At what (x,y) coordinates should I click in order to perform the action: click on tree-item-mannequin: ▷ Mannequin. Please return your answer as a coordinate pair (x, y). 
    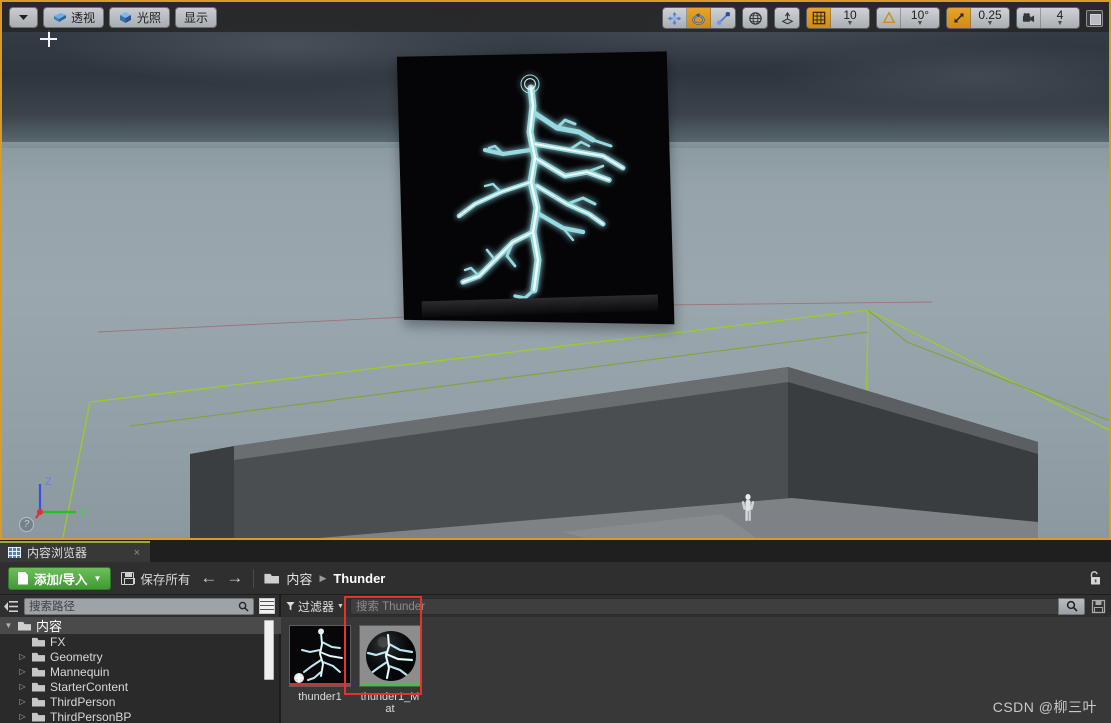
    Looking at the image, I should click on (140, 671).